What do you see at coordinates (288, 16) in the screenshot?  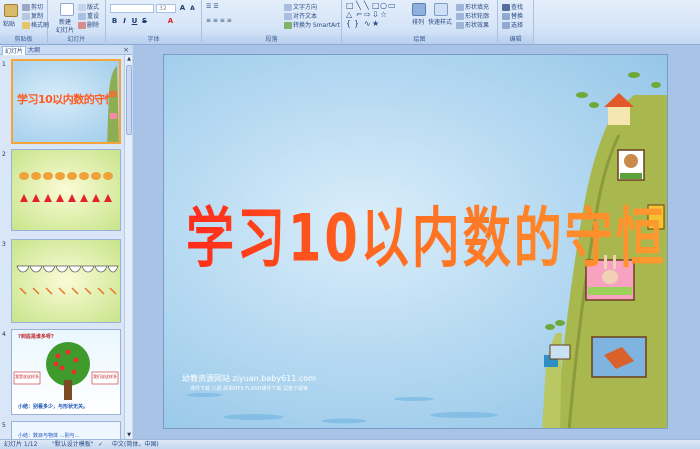 I see `align-text-icon` at bounding box center [288, 16].